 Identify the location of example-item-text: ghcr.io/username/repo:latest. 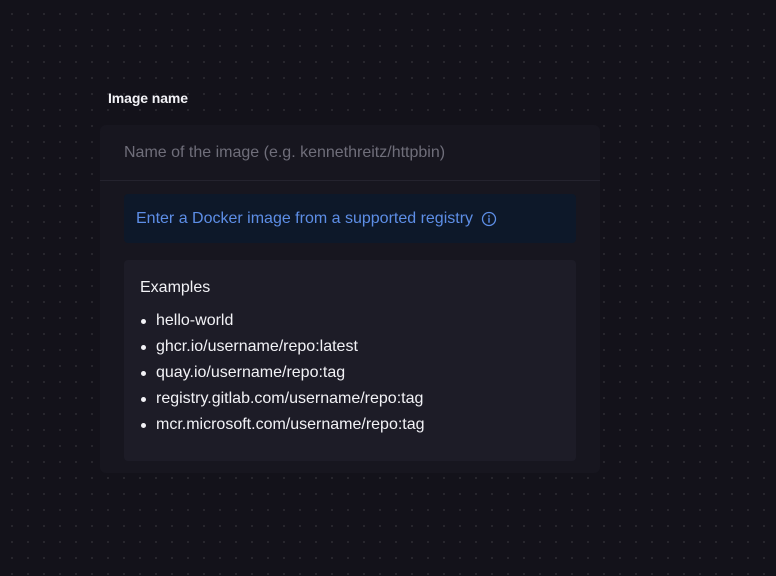
(257, 346).